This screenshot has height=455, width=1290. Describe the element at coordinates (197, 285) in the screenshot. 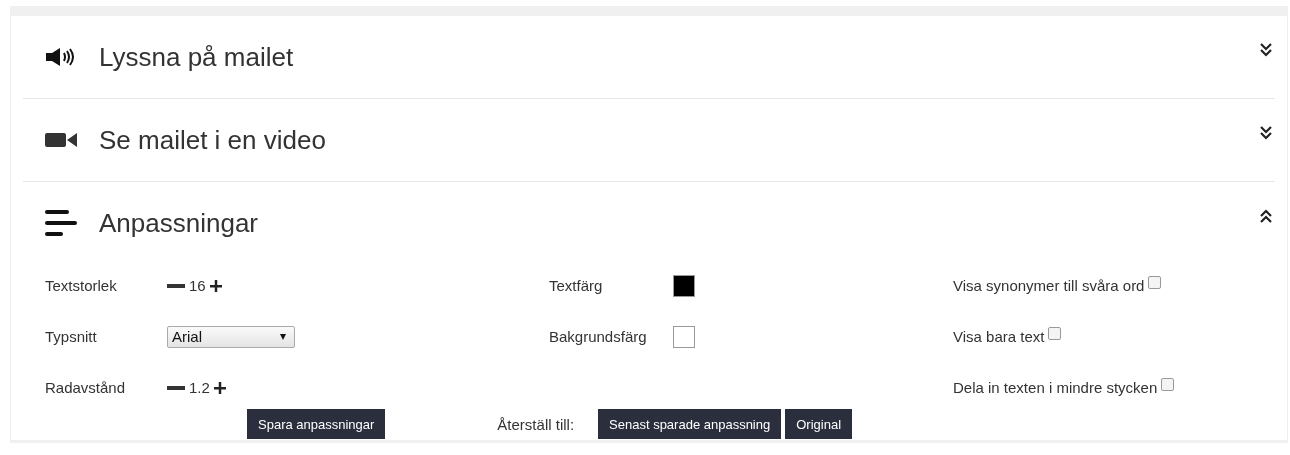

I see `setting-value: 16` at that location.